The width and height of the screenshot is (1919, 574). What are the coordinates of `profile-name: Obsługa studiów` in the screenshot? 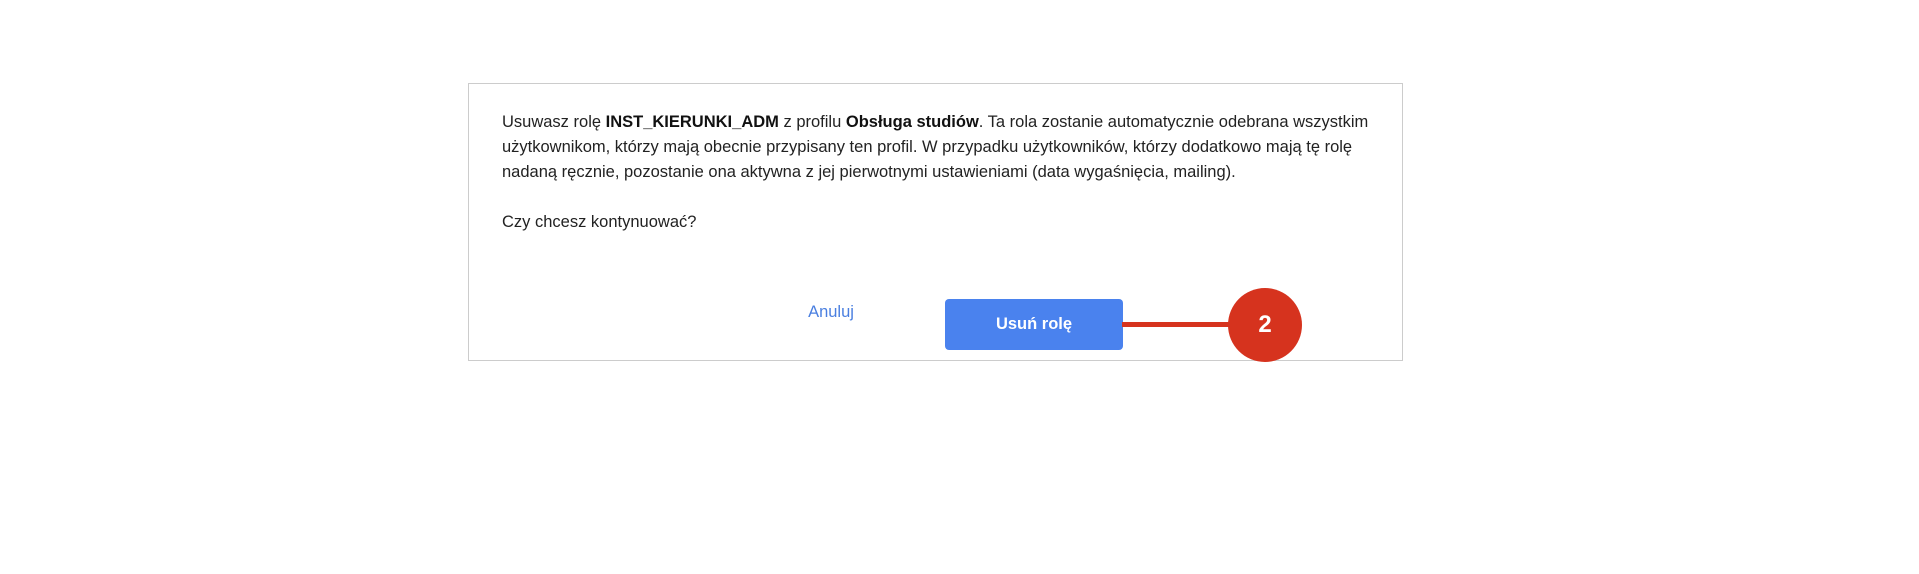 It's located at (912, 122).